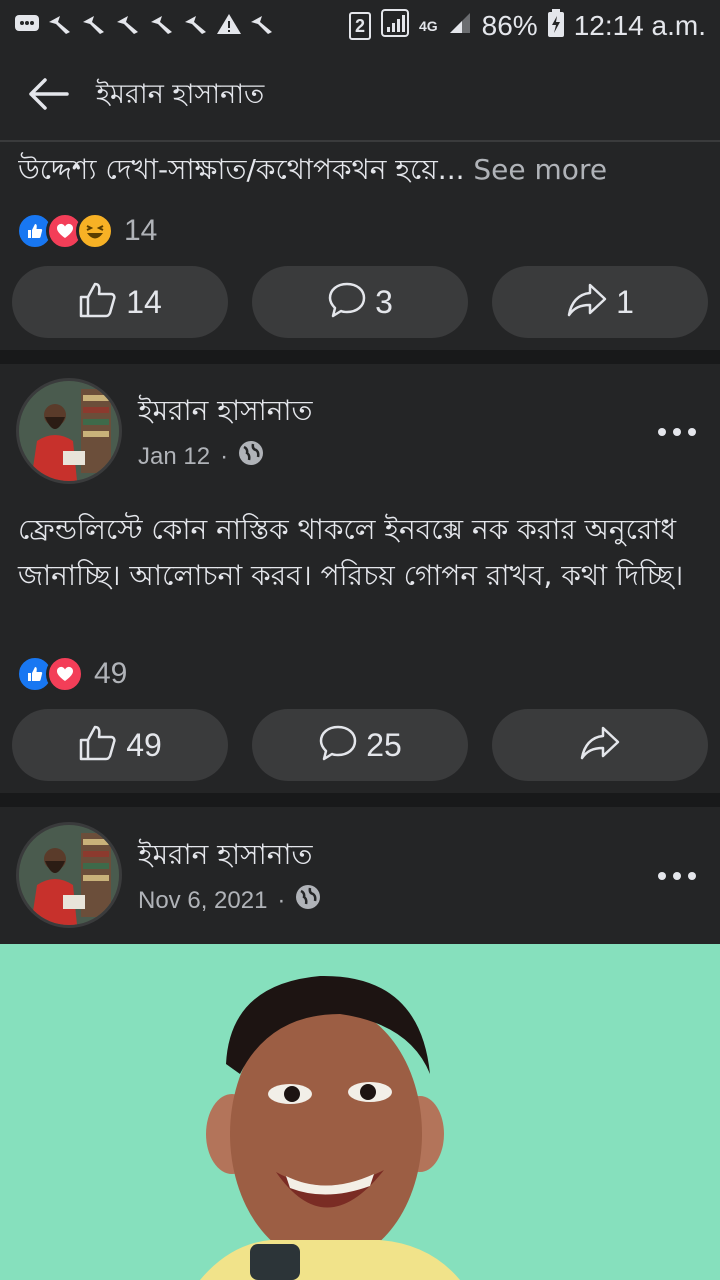 The width and height of the screenshot is (720, 1280). I want to click on reaction-summary: 49, so click(71, 674).